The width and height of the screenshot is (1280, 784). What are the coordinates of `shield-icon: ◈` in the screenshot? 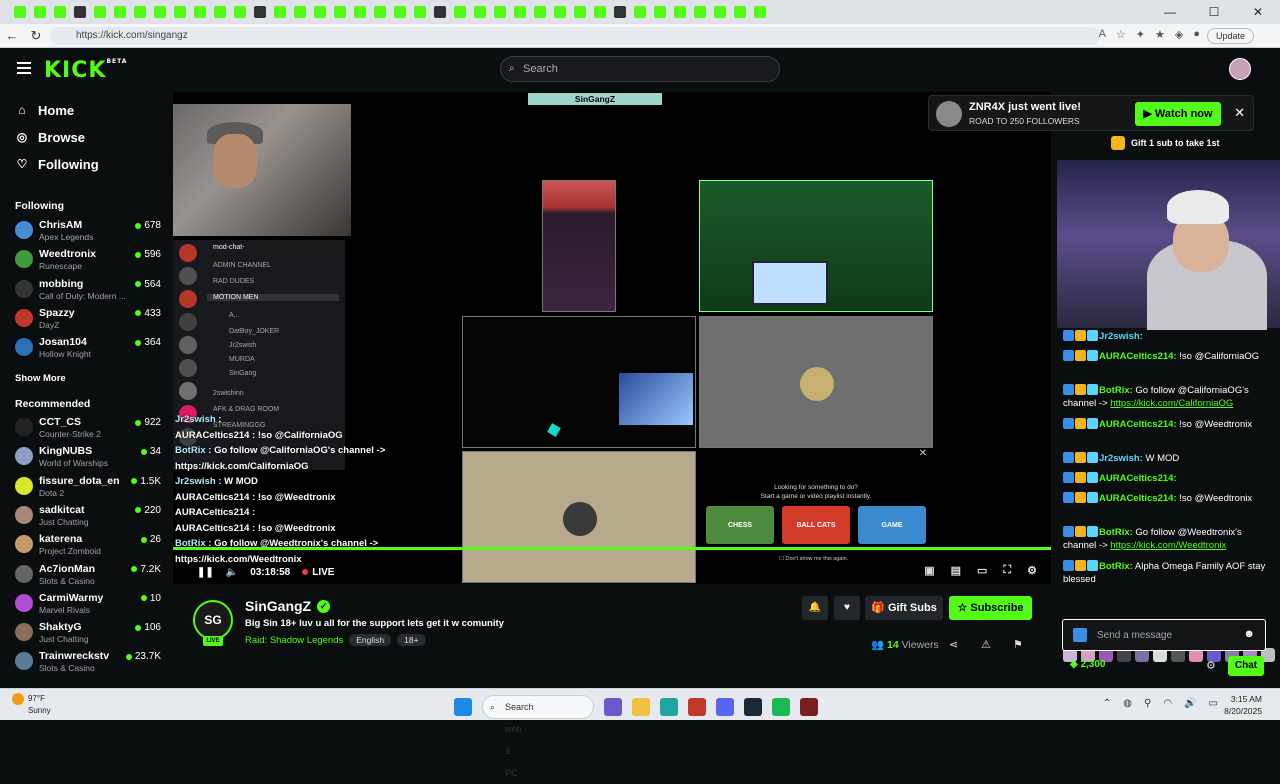 It's located at (1179, 34).